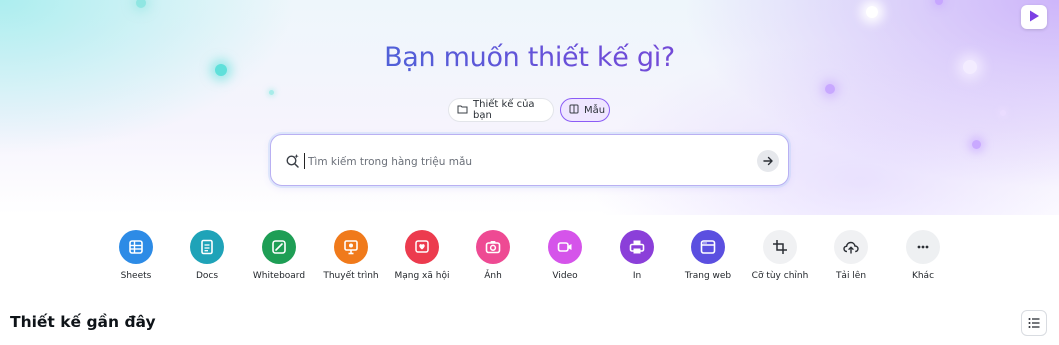 The image size is (1059, 345). What do you see at coordinates (923, 247) in the screenshot?
I see `more-icon` at bounding box center [923, 247].